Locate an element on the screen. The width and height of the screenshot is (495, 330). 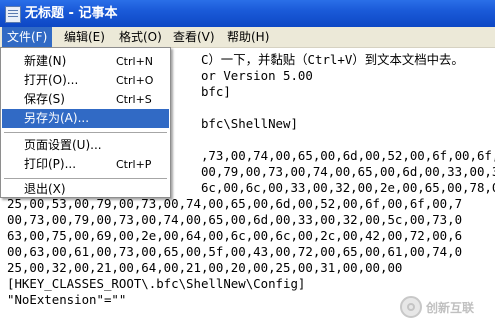
menu-item-shortcut: Ctrl+P is located at coordinates (134, 164).